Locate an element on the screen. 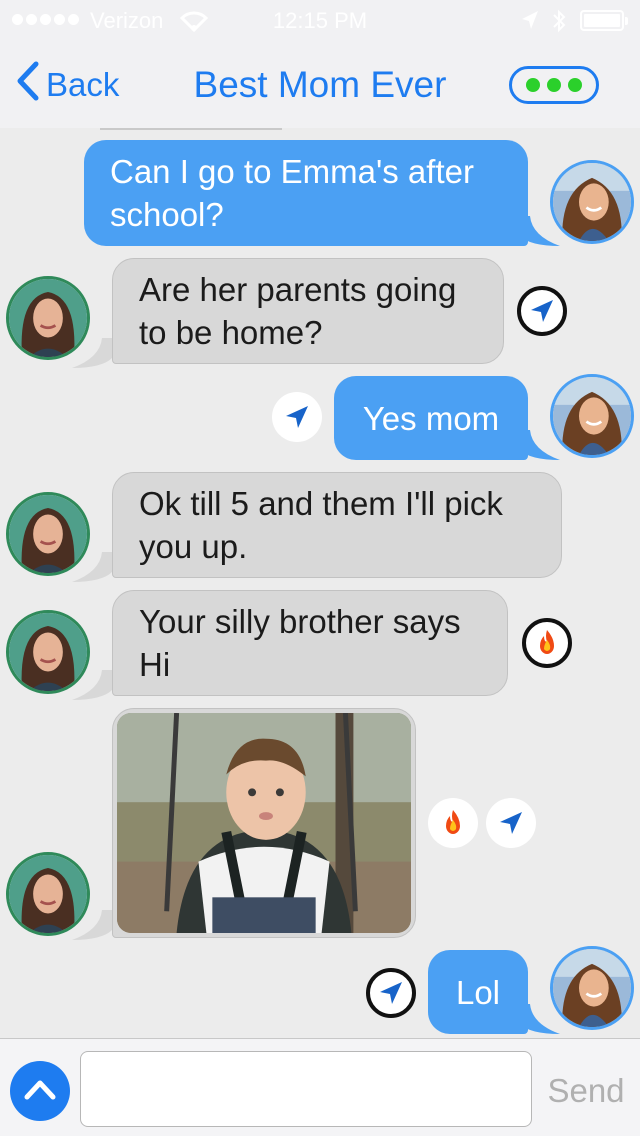 The image size is (640, 1136). top-bar: Verizon 12:15 PM Back Best Mom Ever is located at coordinates (320, 64).